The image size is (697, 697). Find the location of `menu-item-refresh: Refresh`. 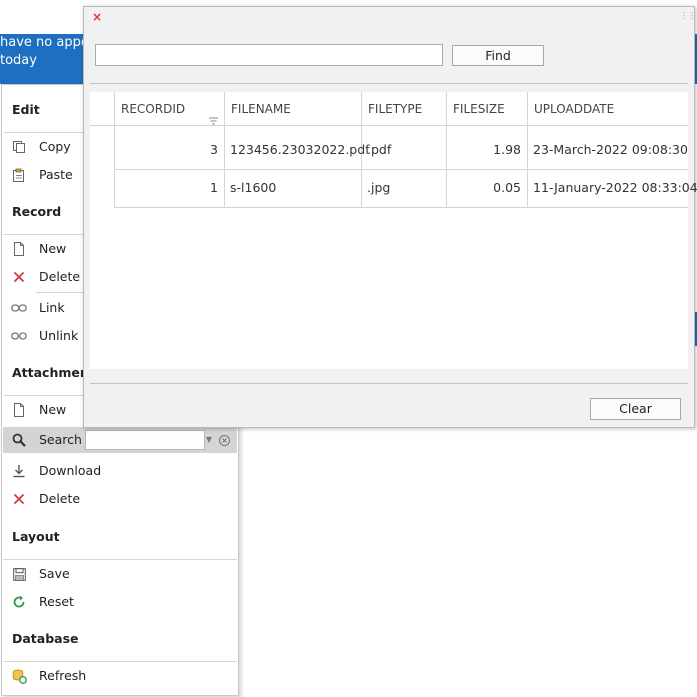

menu-item-refresh: Refresh is located at coordinates (120, 676).